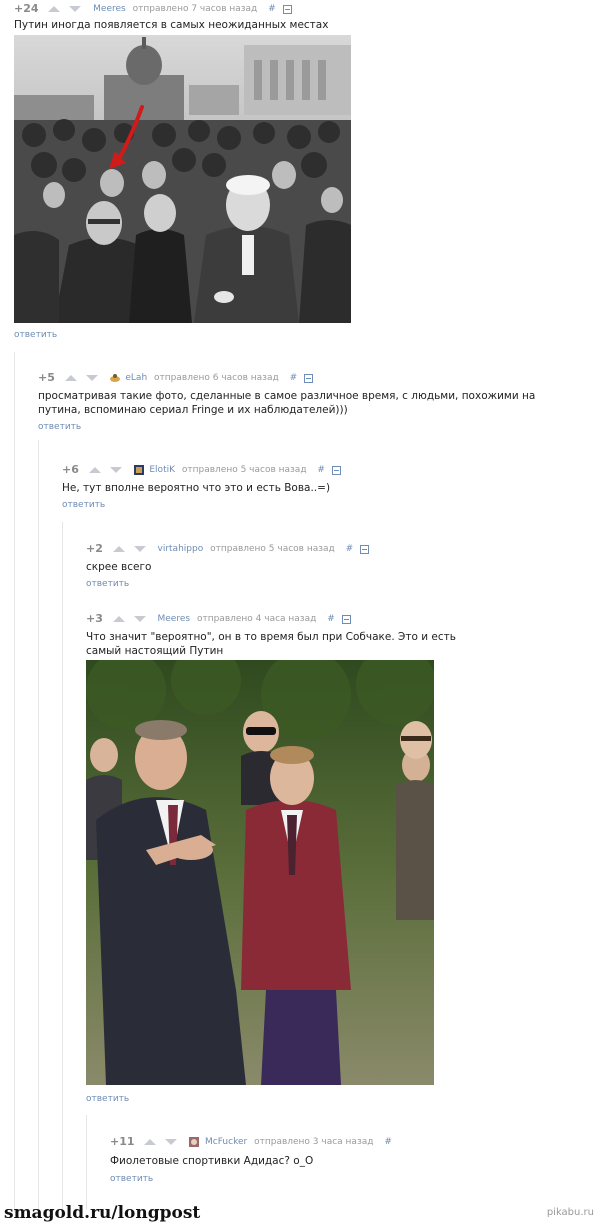 Image resolution: width=600 pixels, height=1225 pixels. What do you see at coordinates (226, 1142) in the screenshot?
I see `username-link: McFucker` at bounding box center [226, 1142].